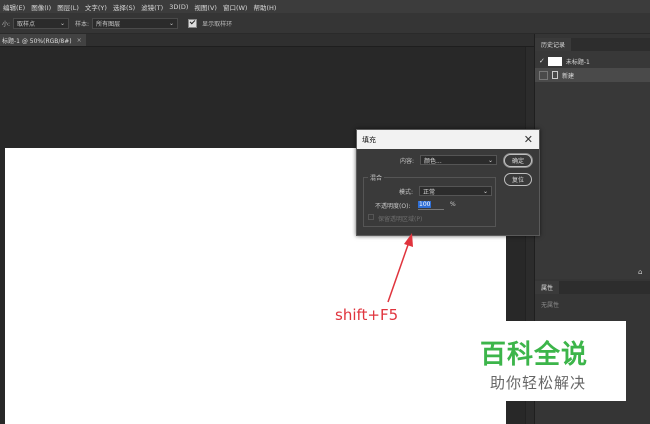 The image size is (650, 424). What do you see at coordinates (325, 23) in the screenshot?
I see `options-bar: 小: 取样点 ⌄ 样本: 所有图层 ⌄ 显示取样环` at bounding box center [325, 23].